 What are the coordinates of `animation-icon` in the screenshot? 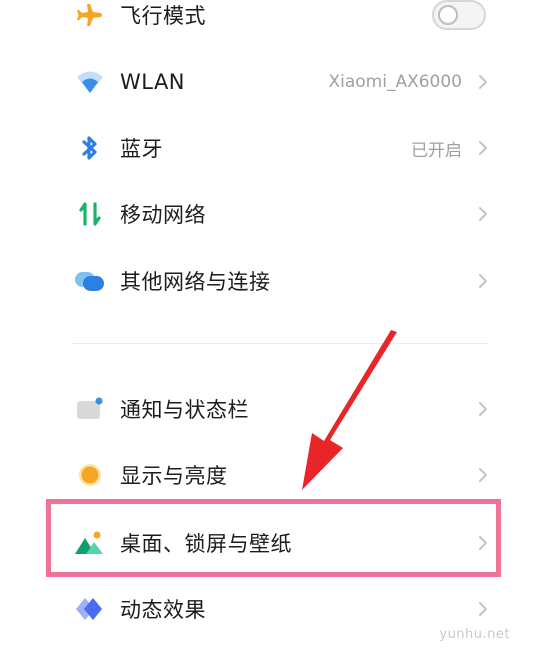 It's located at (90, 609).